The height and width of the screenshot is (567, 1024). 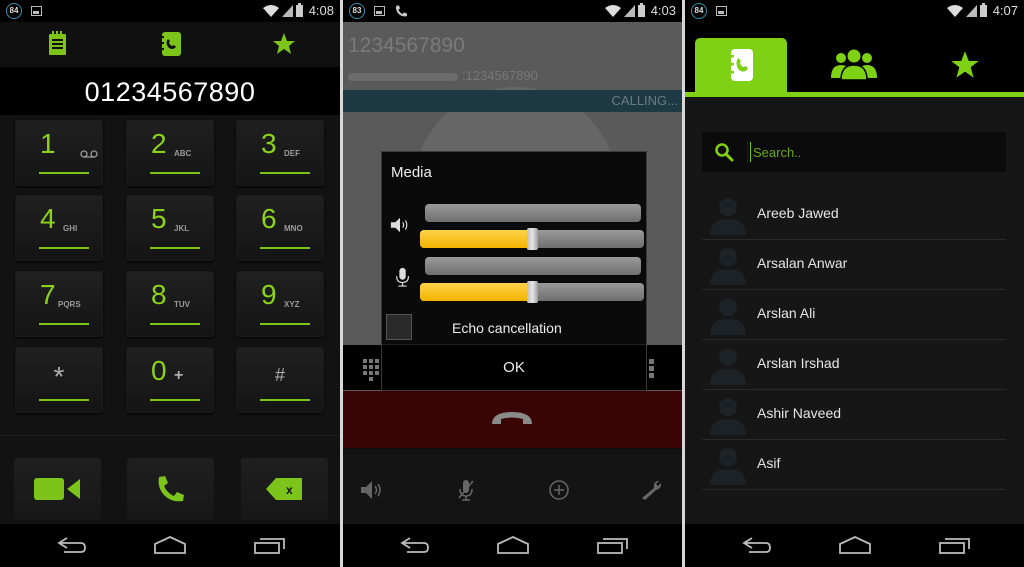 I want to click on groups-icon, so click(x=854, y=64).